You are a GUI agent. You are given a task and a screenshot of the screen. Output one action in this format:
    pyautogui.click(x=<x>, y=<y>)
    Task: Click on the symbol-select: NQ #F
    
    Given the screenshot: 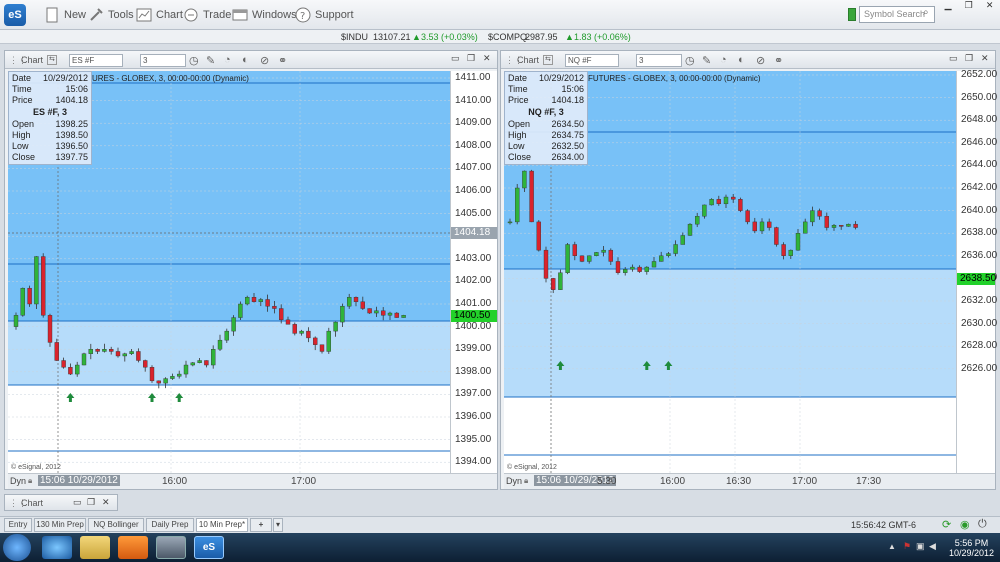 What is the action you would take?
    pyautogui.click(x=592, y=60)
    